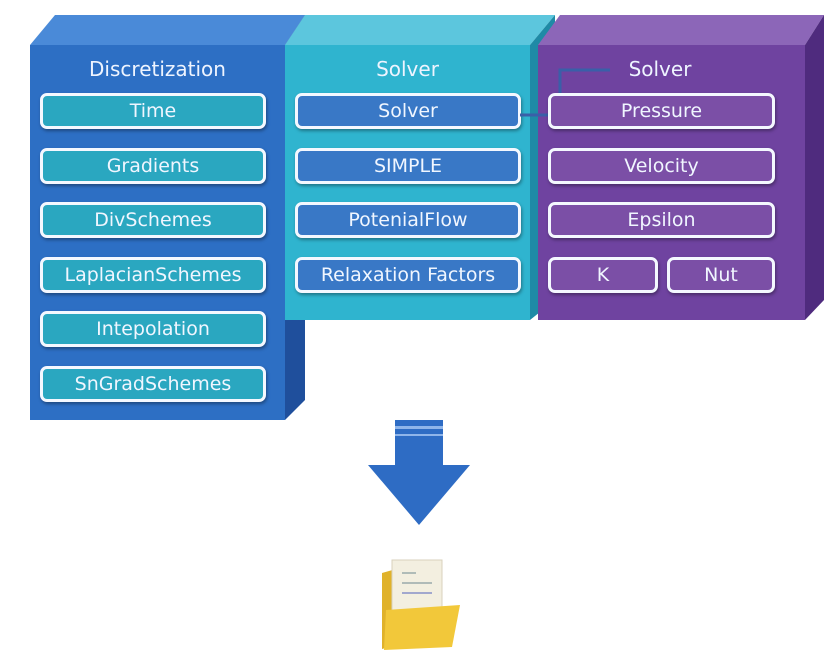  Describe the element at coordinates (721, 275) in the screenshot. I see `item-nut: Nut` at that location.